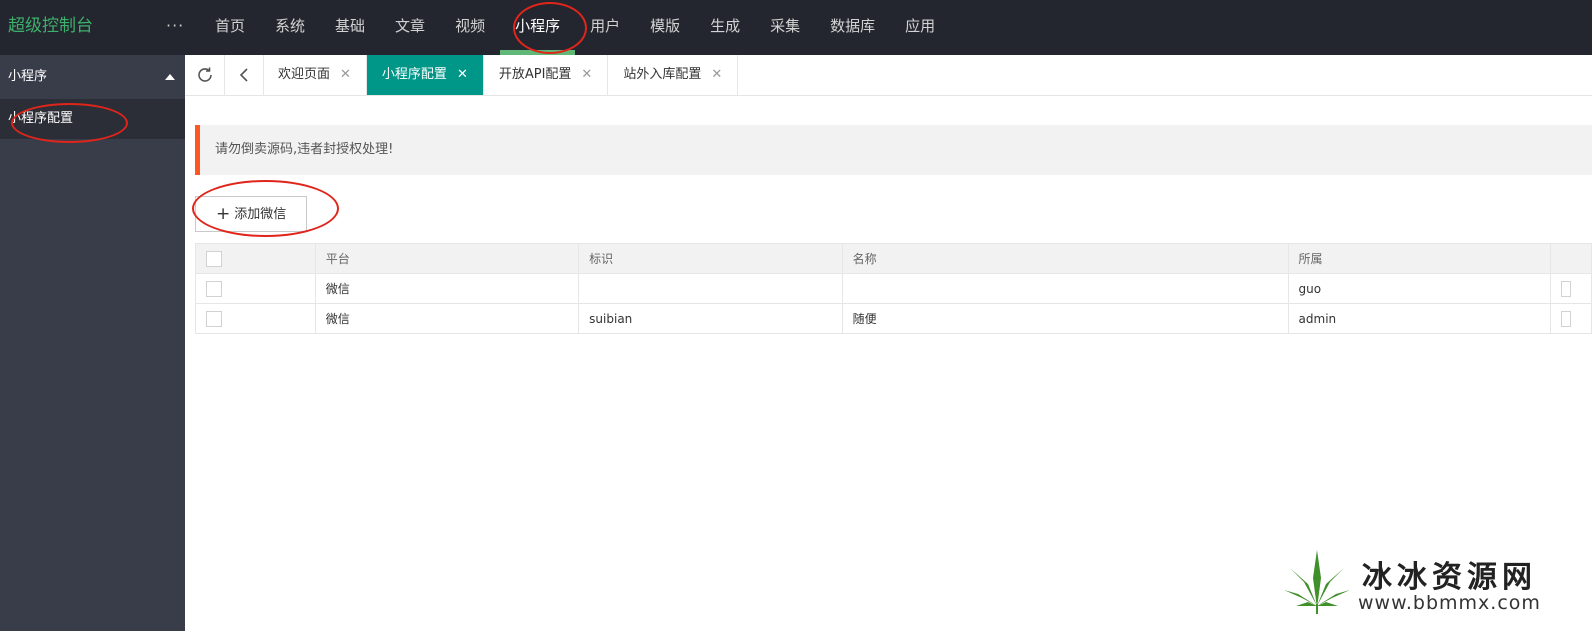 This screenshot has width=1592, height=631. What do you see at coordinates (710, 288) in the screenshot?
I see `cell-ident` at bounding box center [710, 288].